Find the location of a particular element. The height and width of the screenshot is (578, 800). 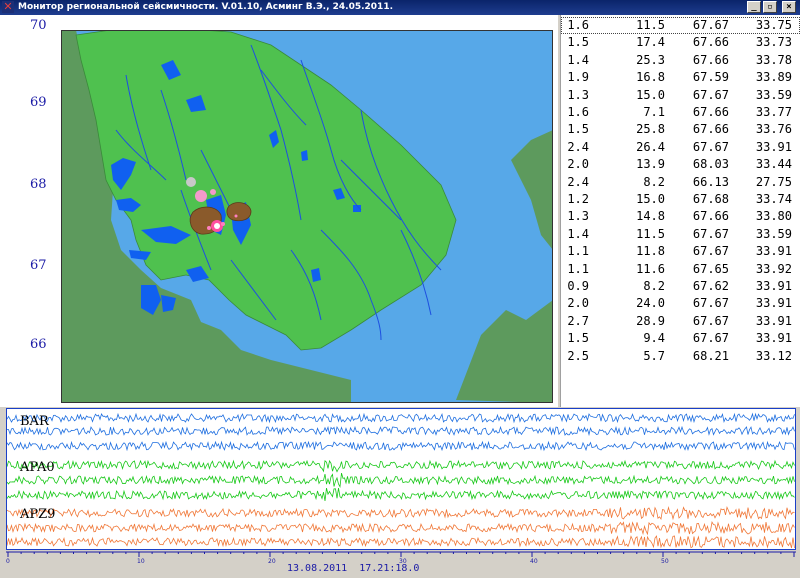

event-longitude: 33.44 is located at coordinates (773, 164).